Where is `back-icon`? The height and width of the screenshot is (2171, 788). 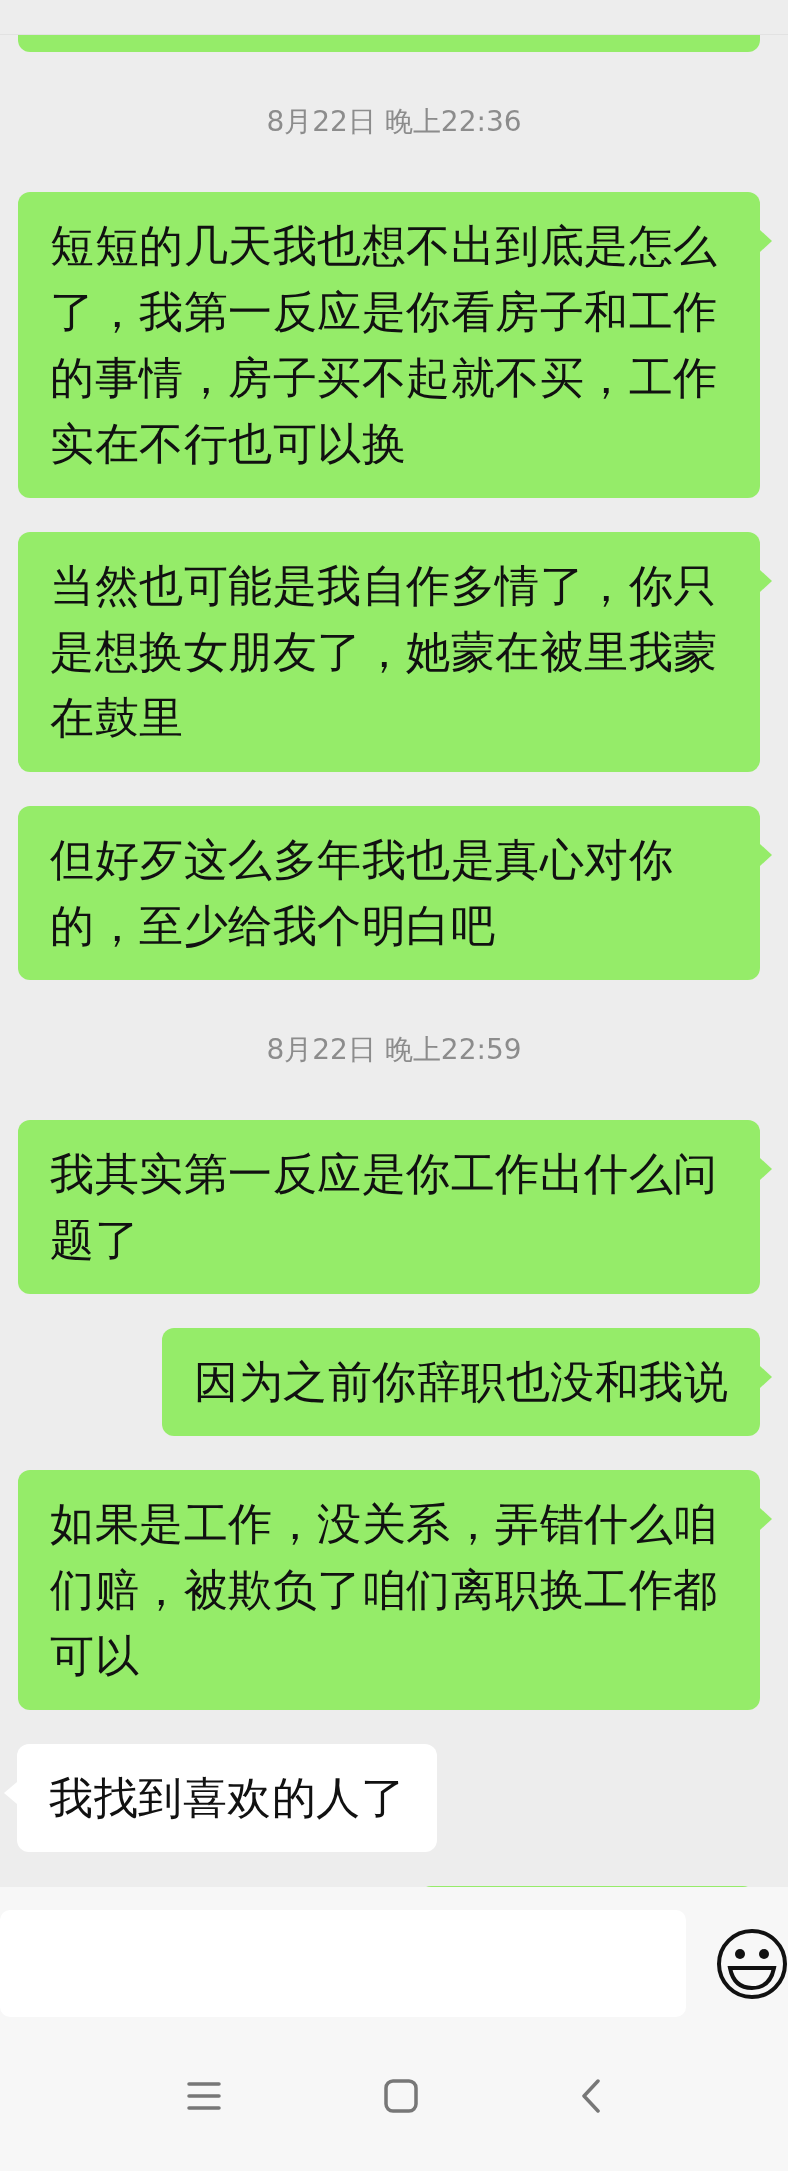
back-icon is located at coordinates (591, 2095).